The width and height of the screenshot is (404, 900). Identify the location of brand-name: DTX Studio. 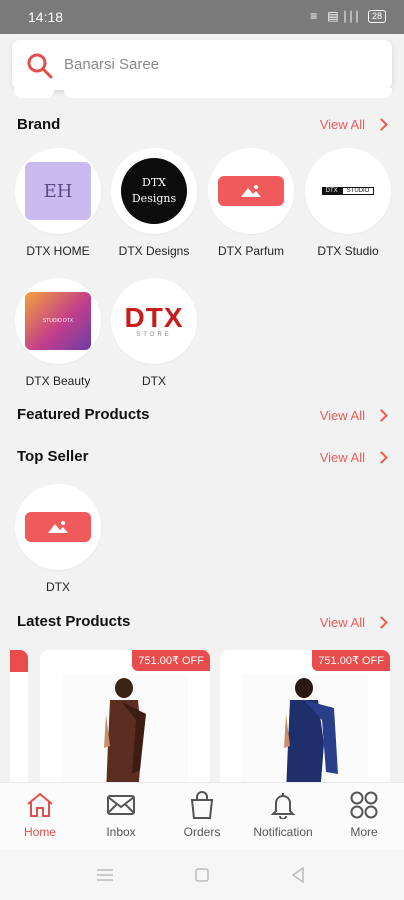
(348, 251).